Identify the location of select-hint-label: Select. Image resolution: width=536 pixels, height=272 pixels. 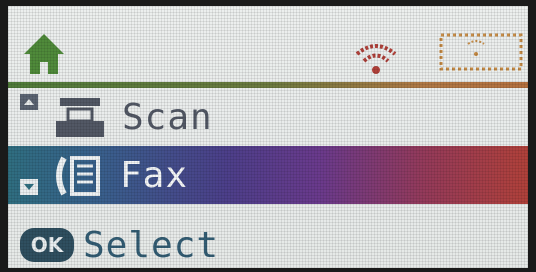
(151, 245).